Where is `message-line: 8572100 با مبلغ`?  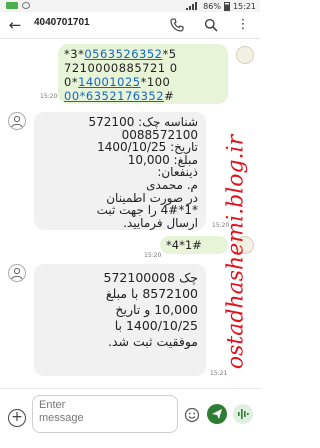 message-line: 8572100 با مبلغ is located at coordinates (151, 293).